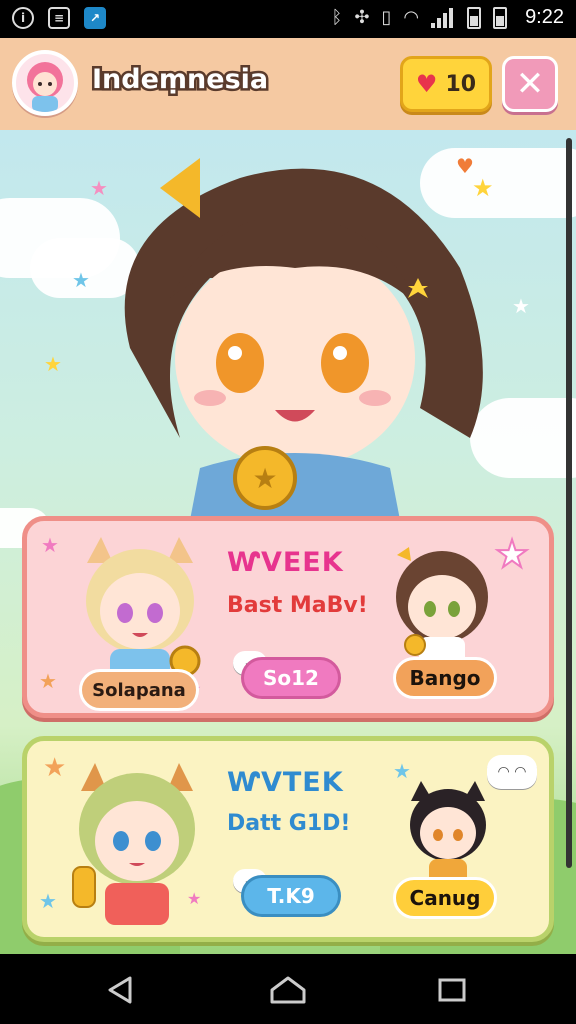 The width and height of the screenshot is (576, 1024). I want to click on scrollbar, so click(569, 503).